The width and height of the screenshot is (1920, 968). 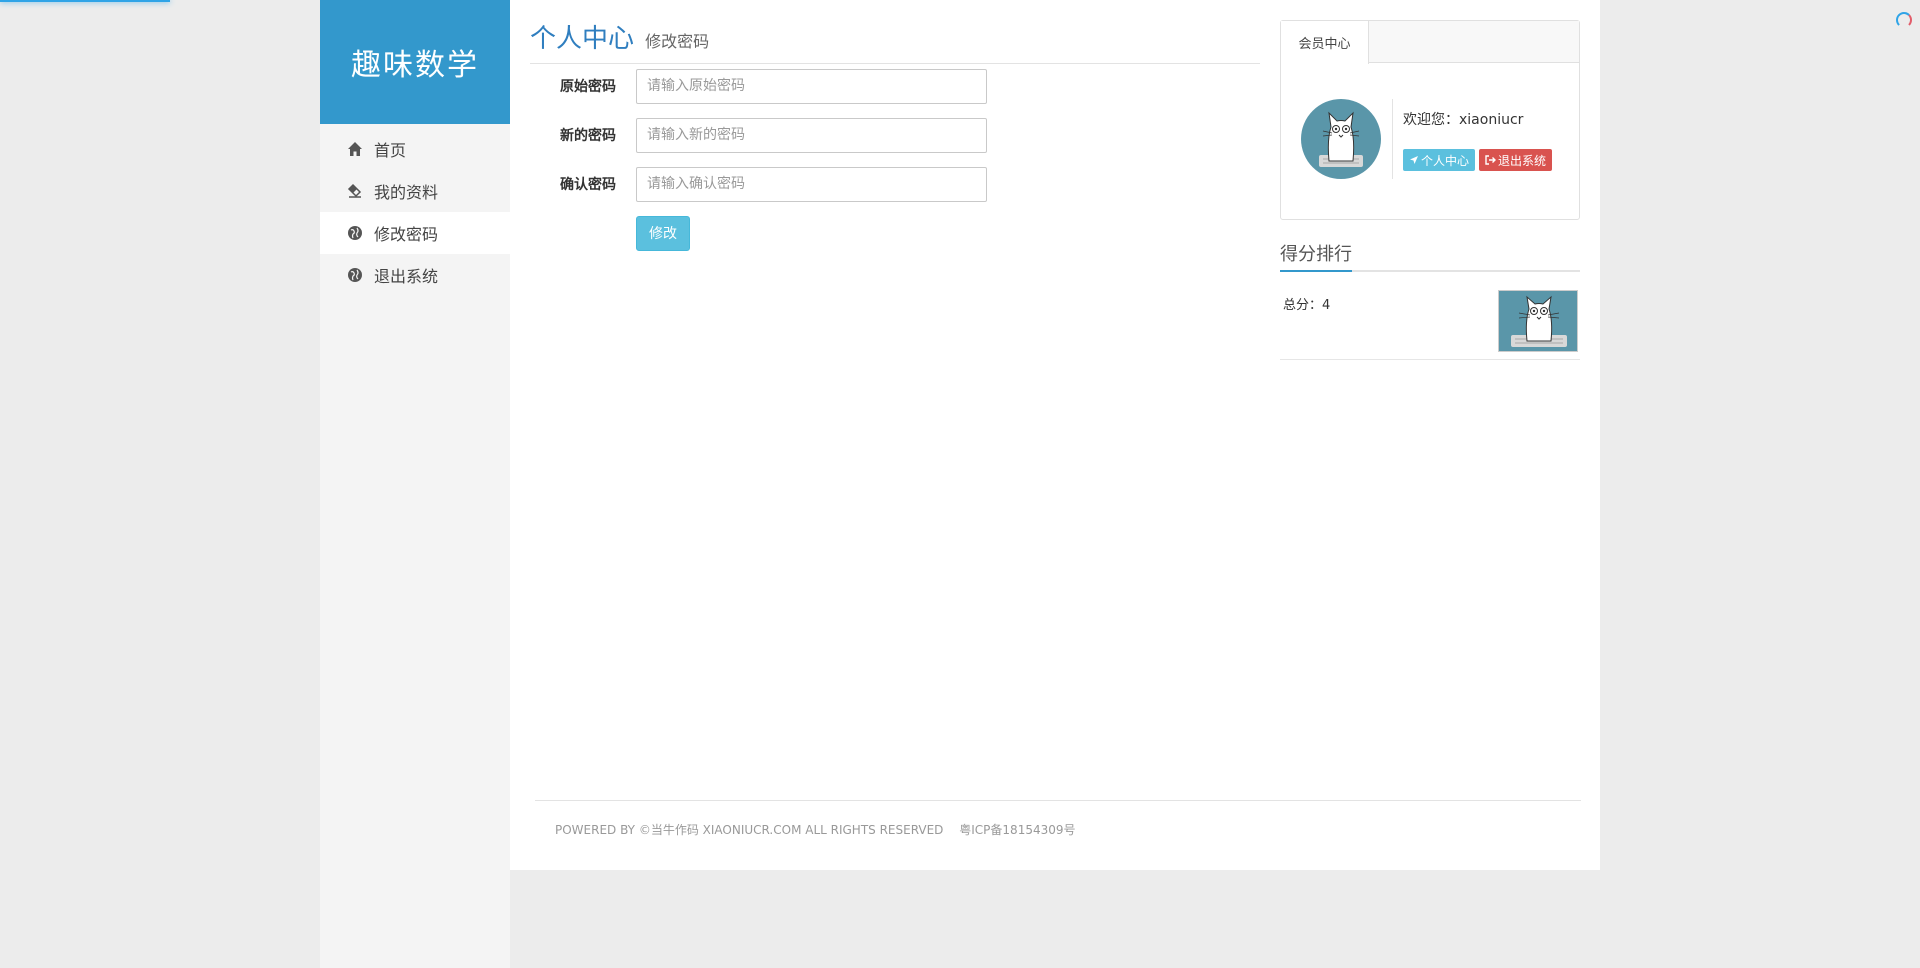 What do you see at coordinates (1325, 42) in the screenshot?
I see `tab-member-center: 会员中心` at bounding box center [1325, 42].